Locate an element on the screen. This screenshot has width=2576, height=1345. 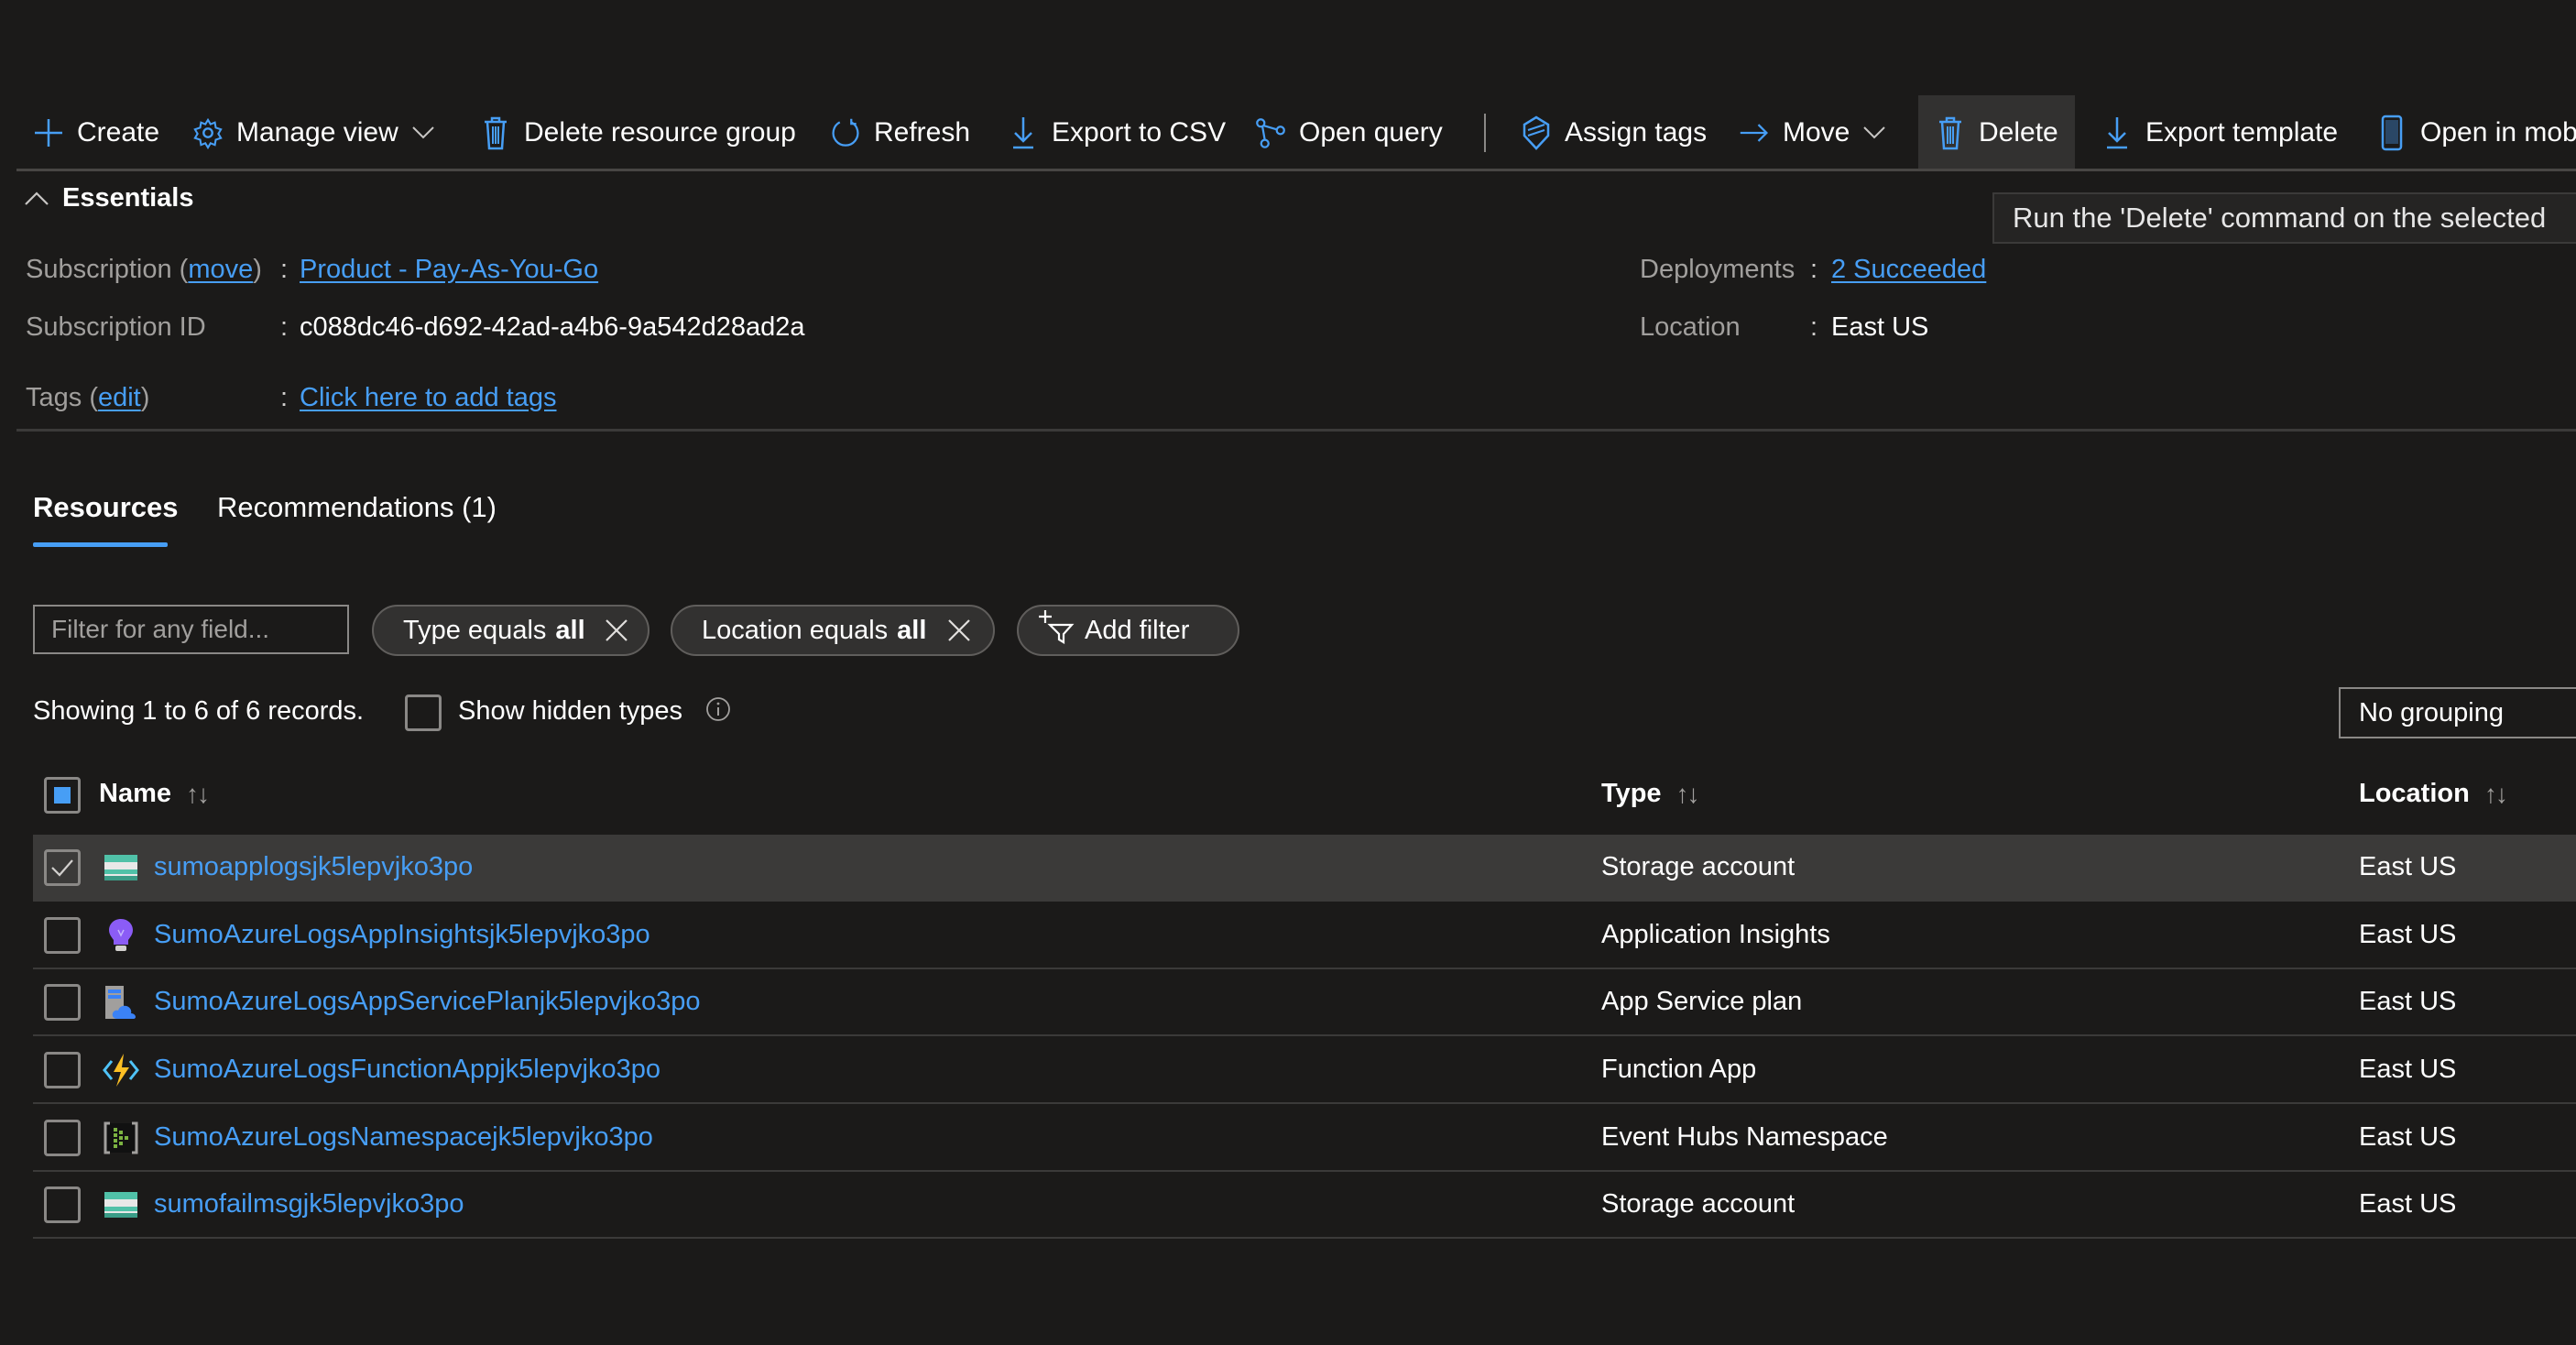
resource-type: Storage account is located at coordinates (1699, 1204).